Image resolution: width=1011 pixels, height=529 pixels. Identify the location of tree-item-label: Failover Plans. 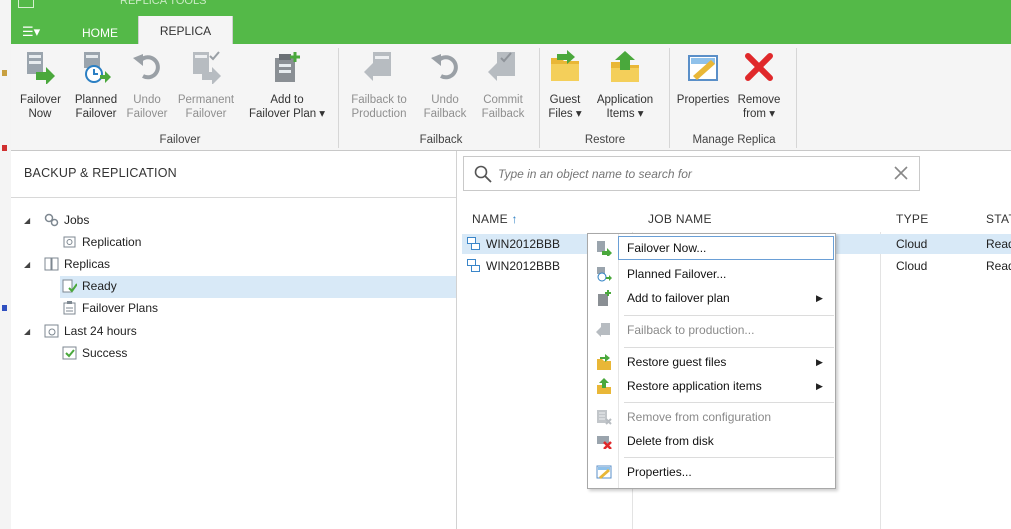
(120, 308).